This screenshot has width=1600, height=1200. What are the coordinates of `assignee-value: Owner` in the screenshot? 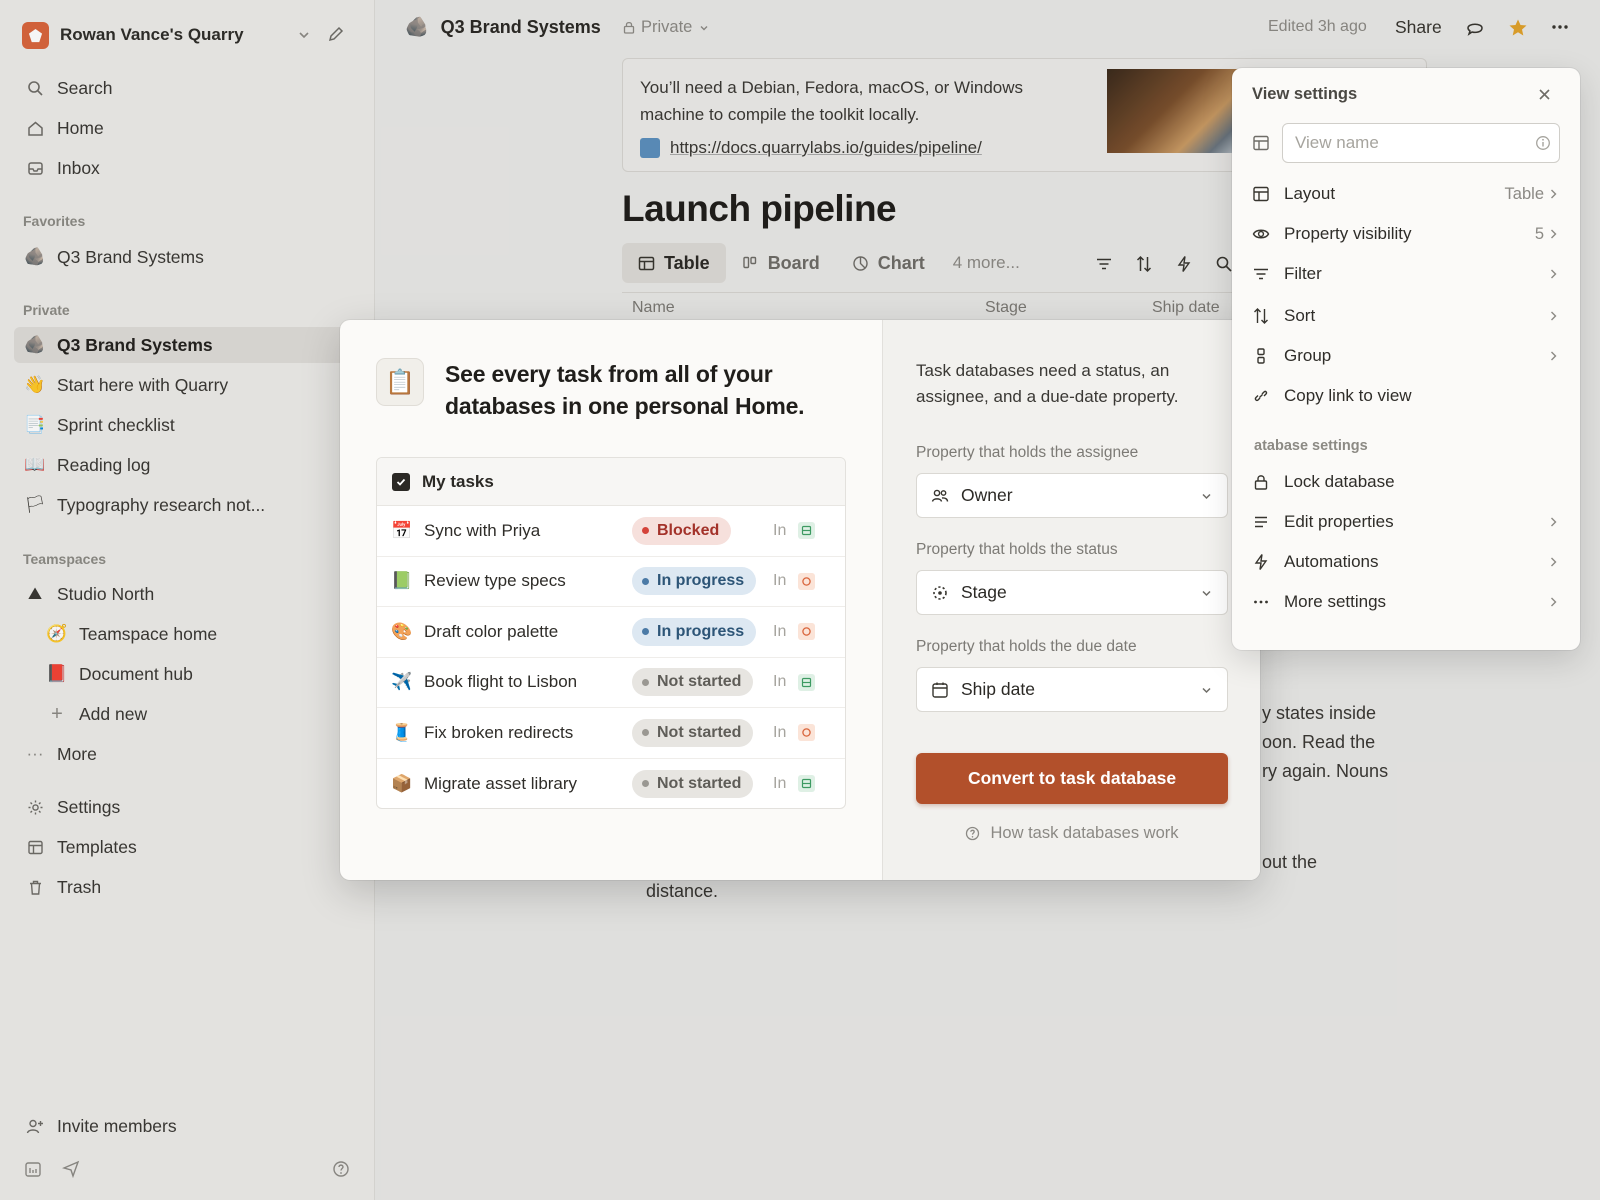 It's located at (987, 495).